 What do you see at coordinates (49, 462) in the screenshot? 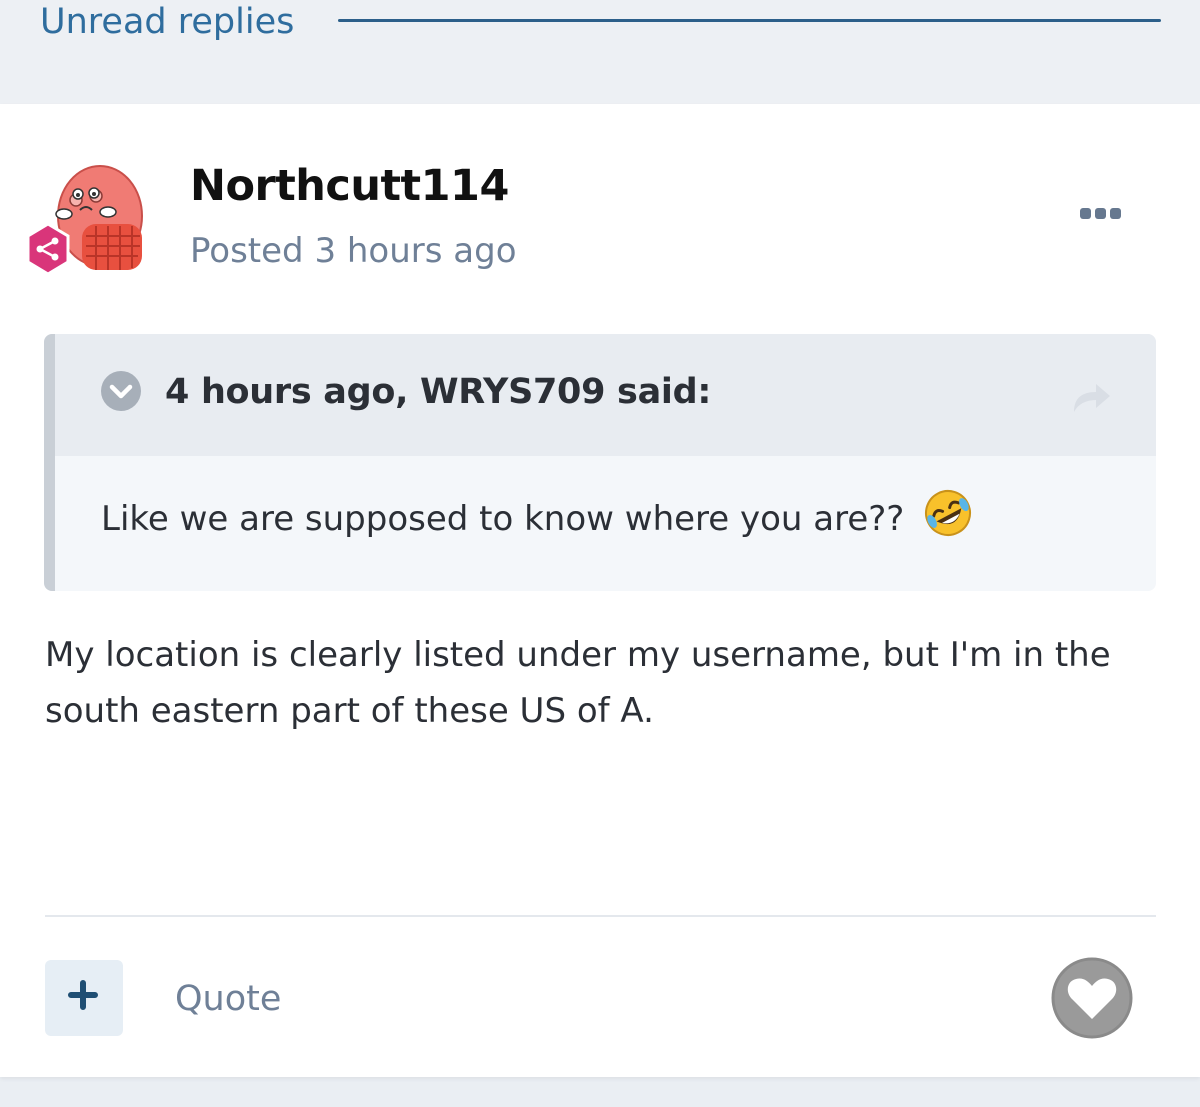
I see `quote-accent-bar` at bounding box center [49, 462].